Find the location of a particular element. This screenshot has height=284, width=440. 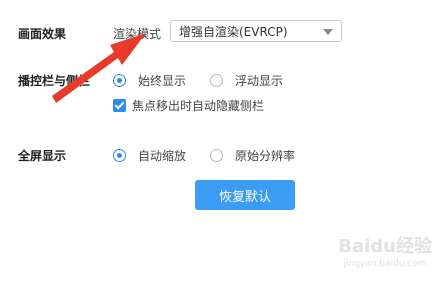

radio-label: 始终显示 is located at coordinates (162, 81).